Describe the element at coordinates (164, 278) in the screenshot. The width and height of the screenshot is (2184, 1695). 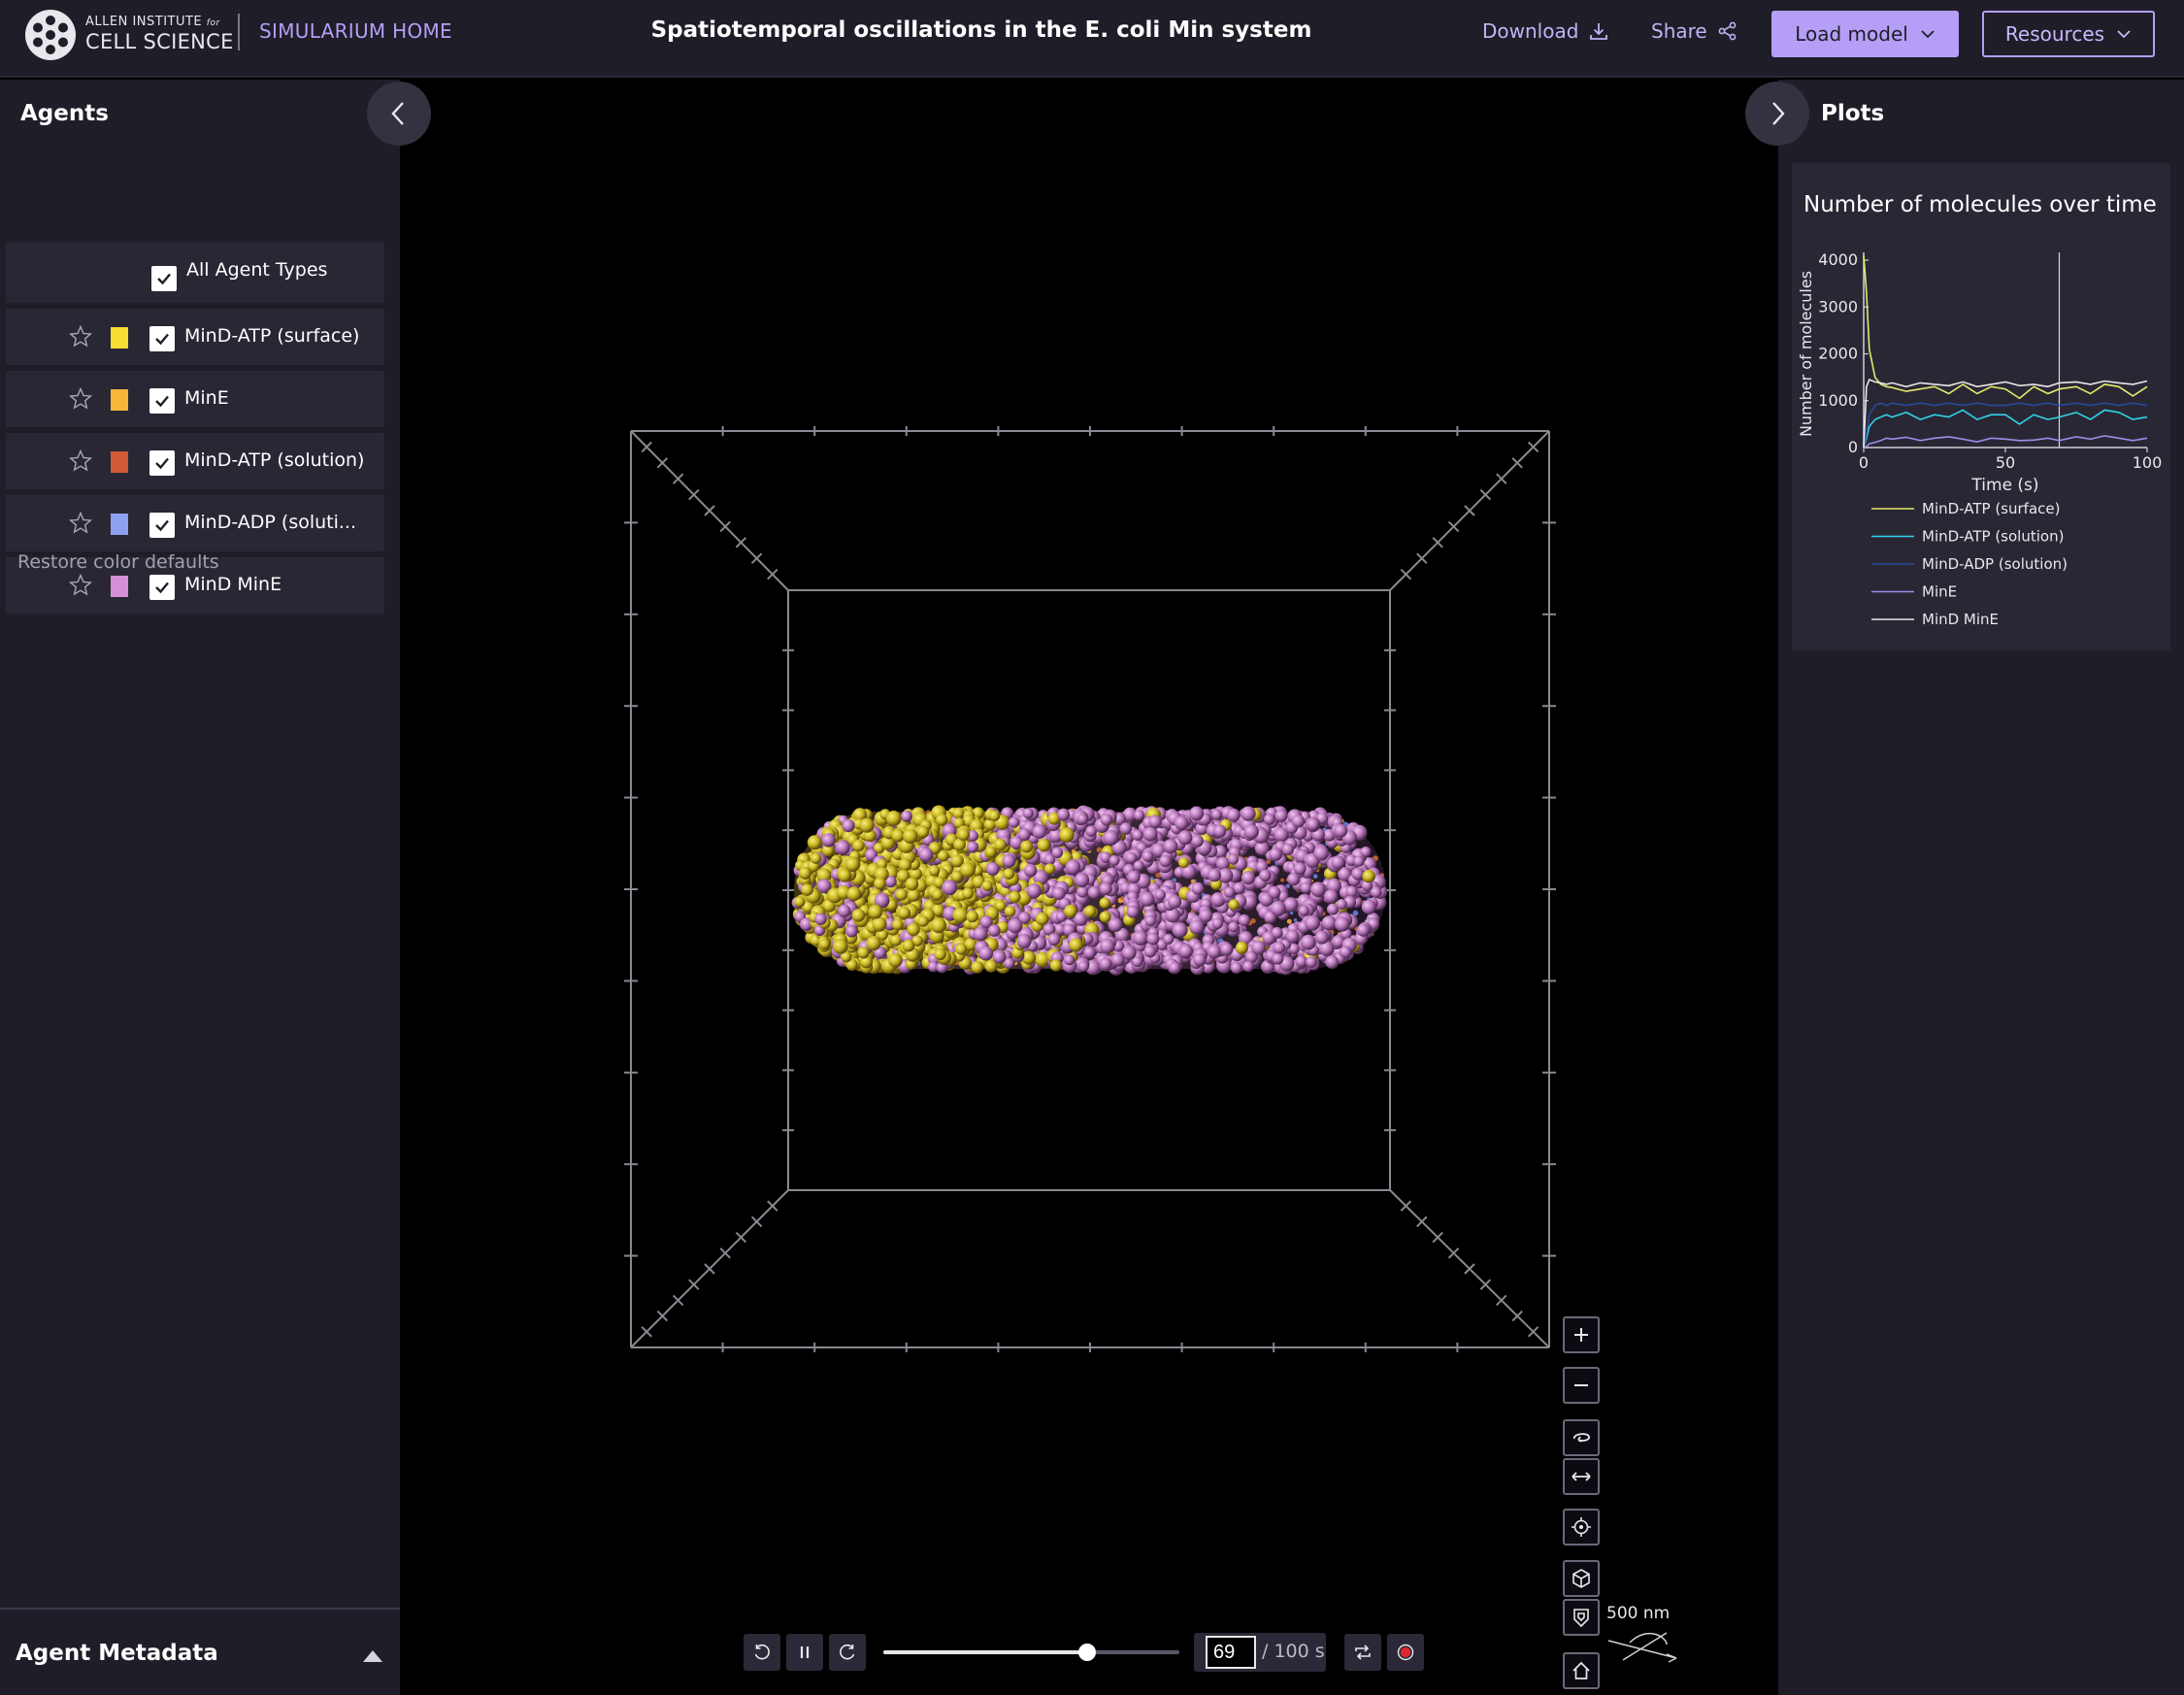
I see `all-agent-types-checkbox` at that location.